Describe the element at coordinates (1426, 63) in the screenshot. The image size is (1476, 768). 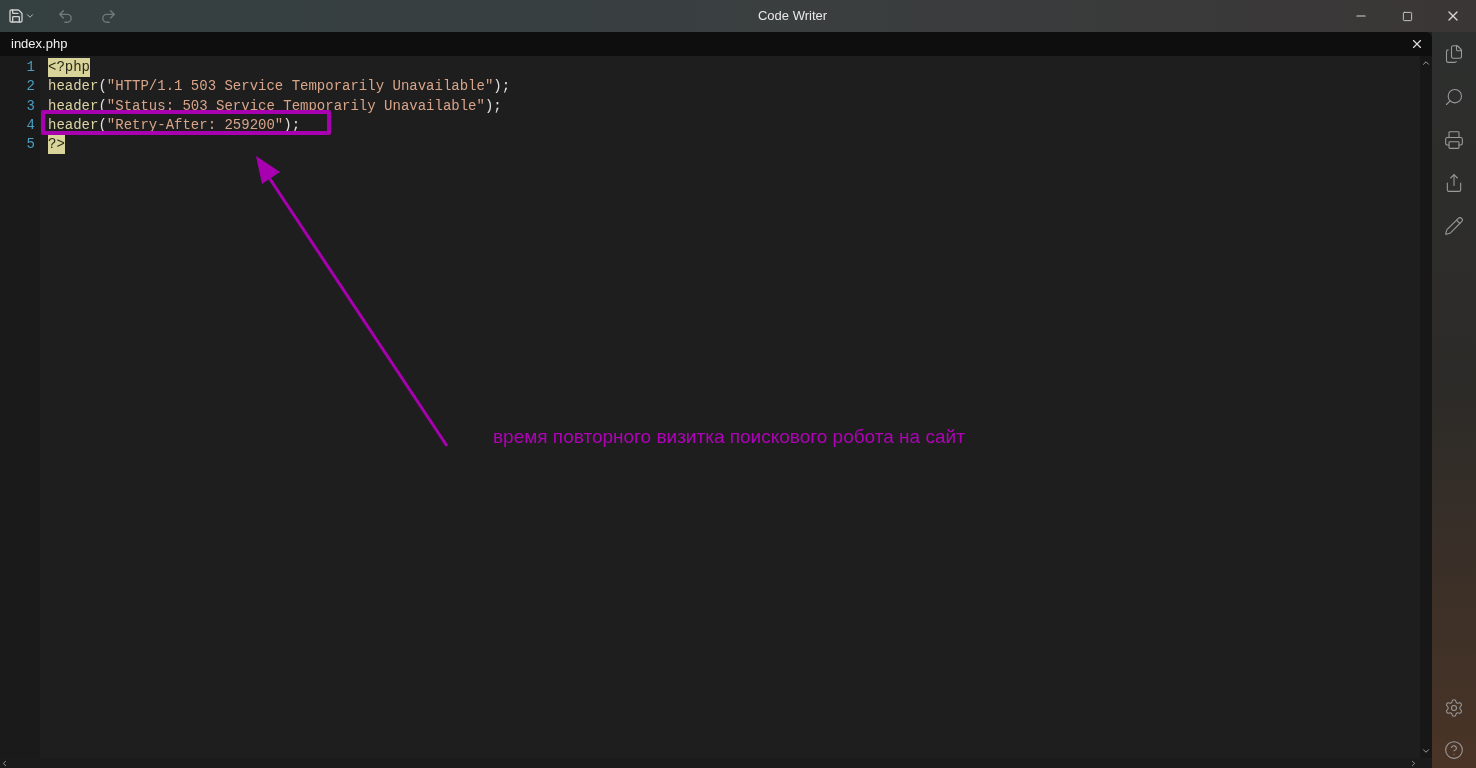
I see `scroll-up-icon` at that location.